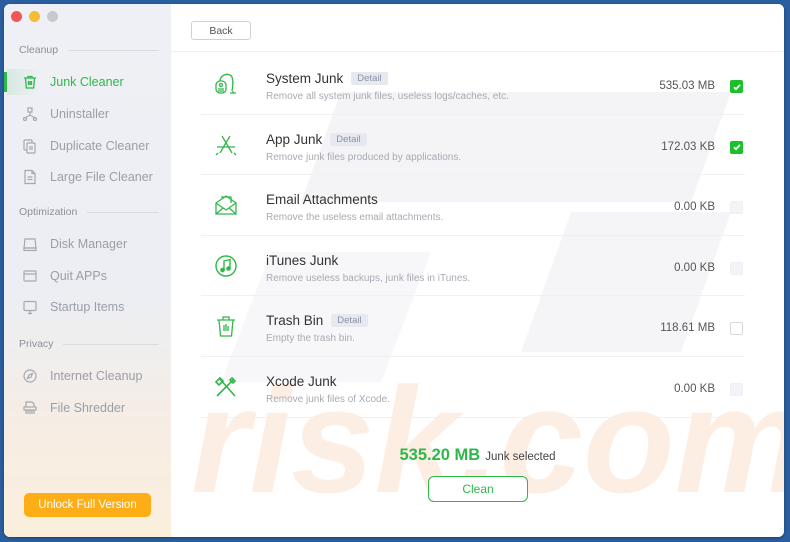 The image size is (790, 542). Describe the element at coordinates (30, 307) in the screenshot. I see `monitor-icon` at that location.